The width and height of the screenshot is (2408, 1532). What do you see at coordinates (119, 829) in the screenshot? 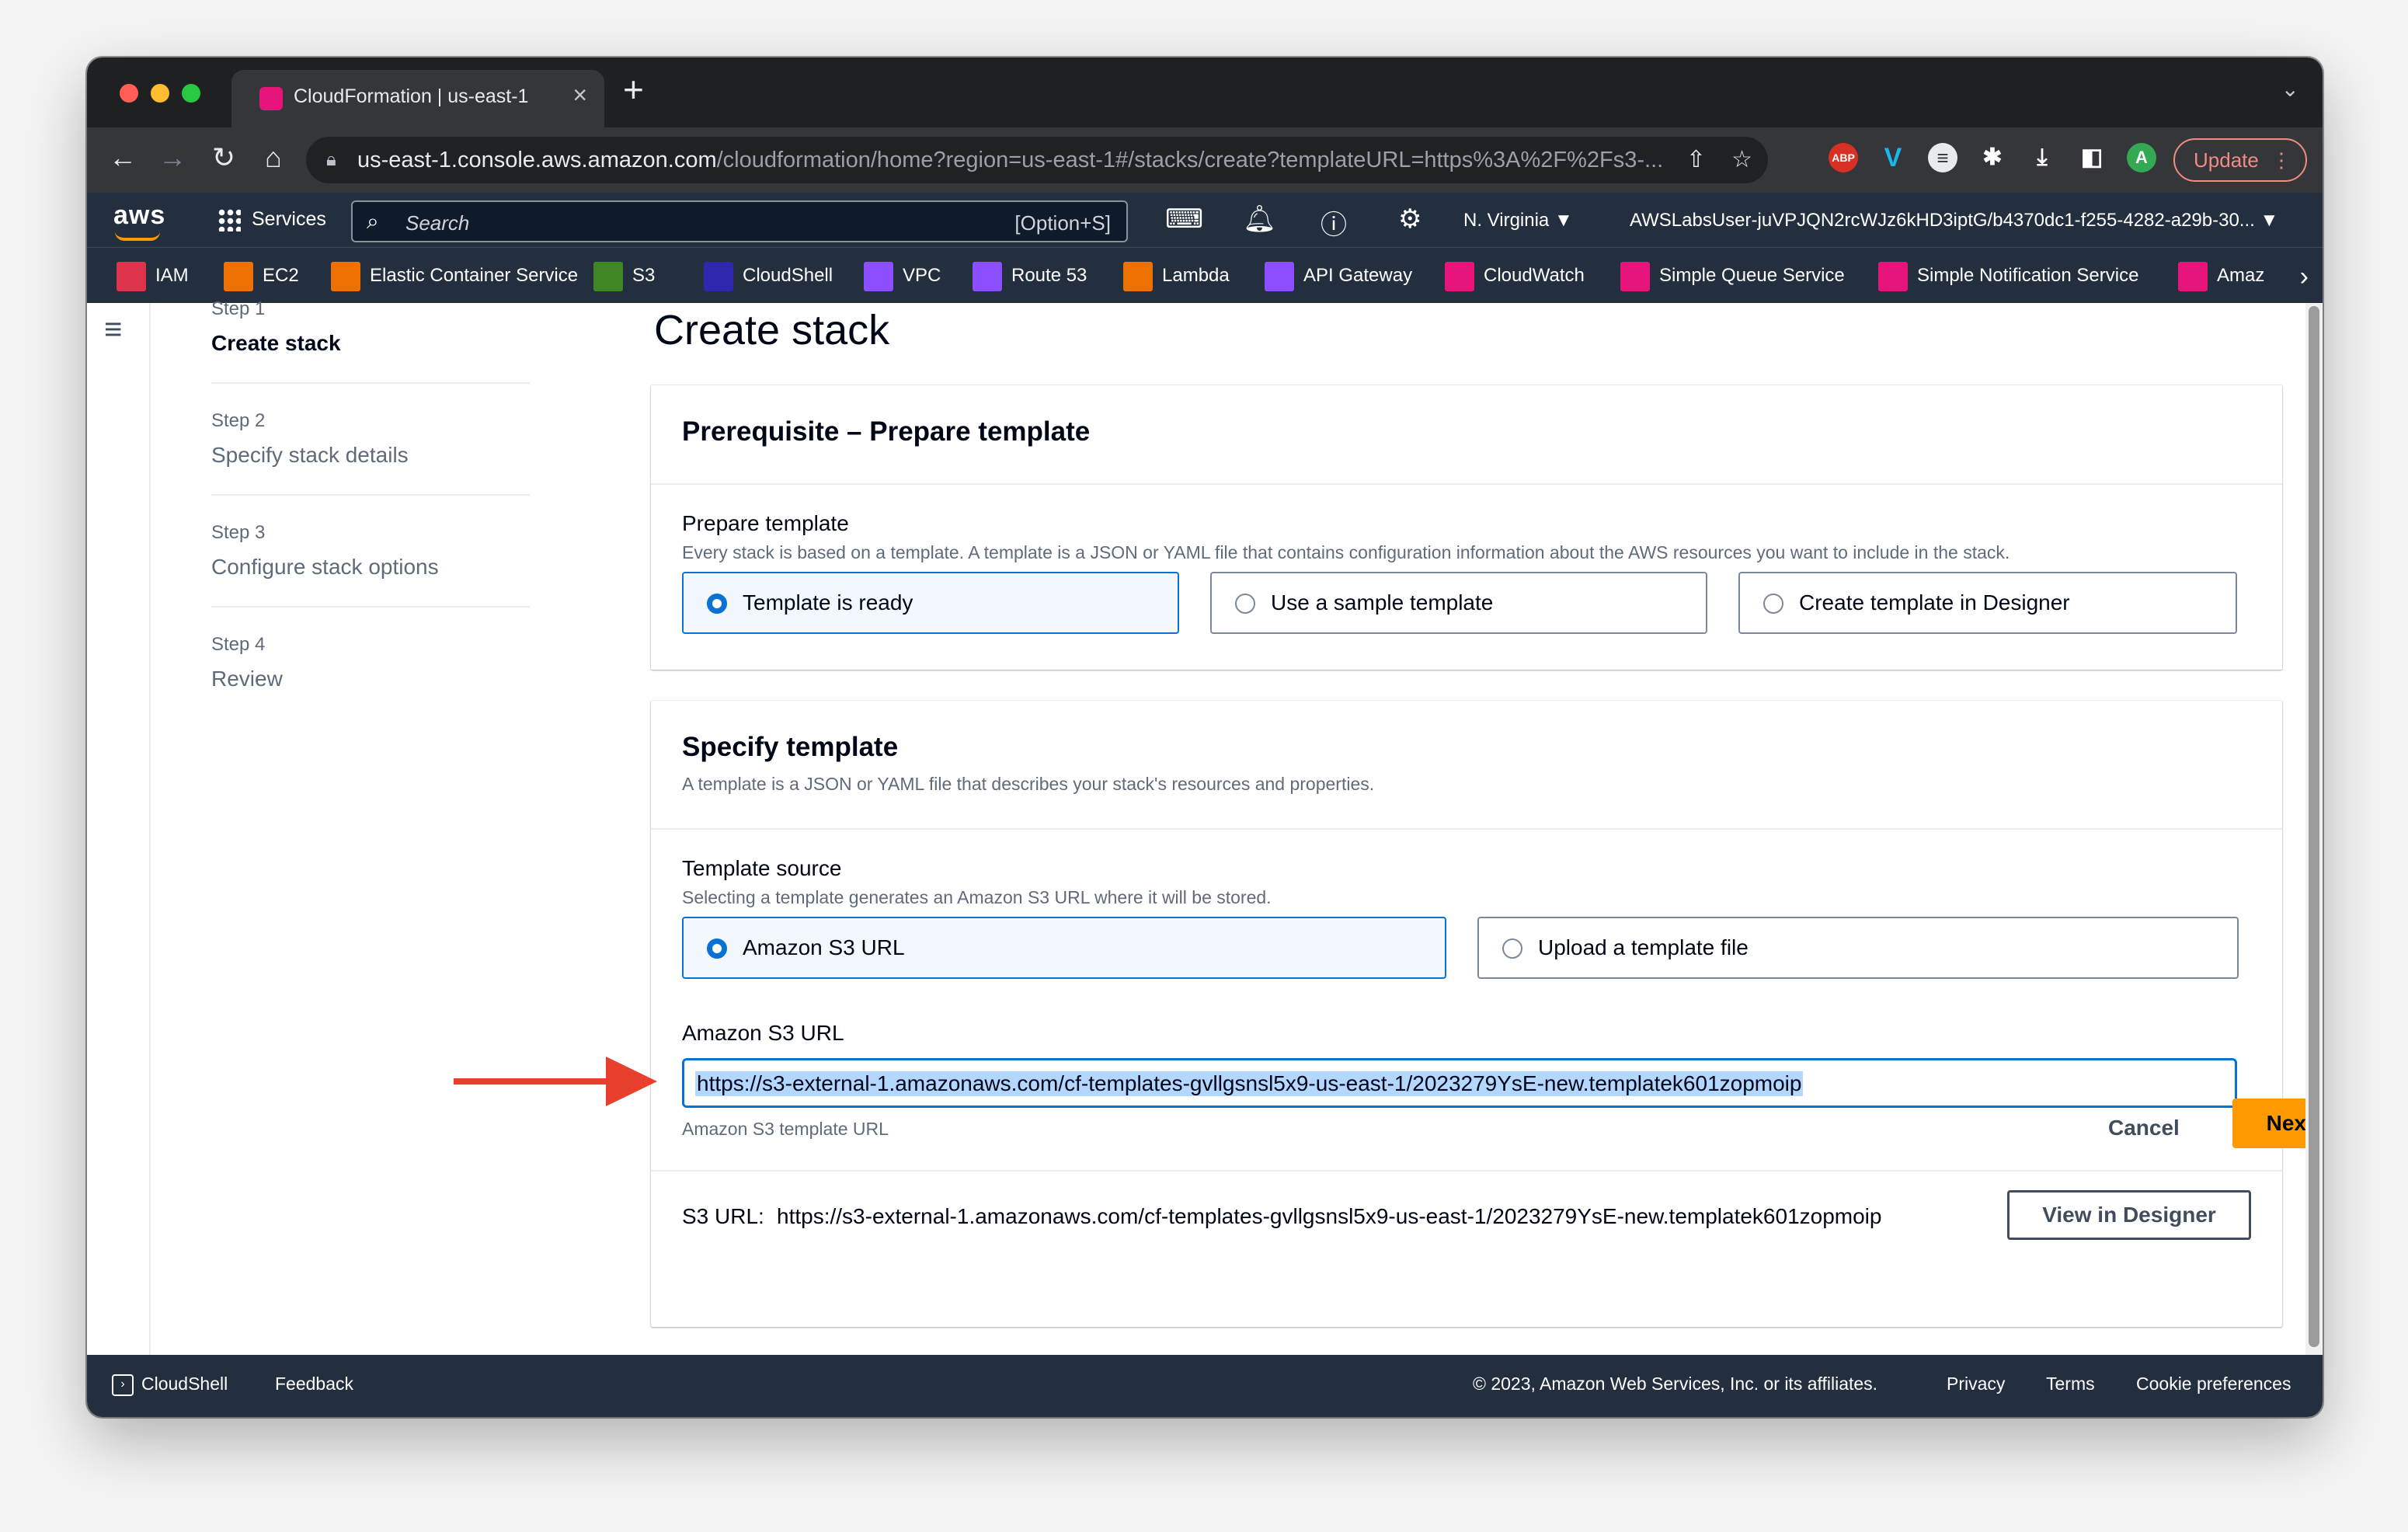
I see `side-navigation-rail: ≡` at bounding box center [119, 829].